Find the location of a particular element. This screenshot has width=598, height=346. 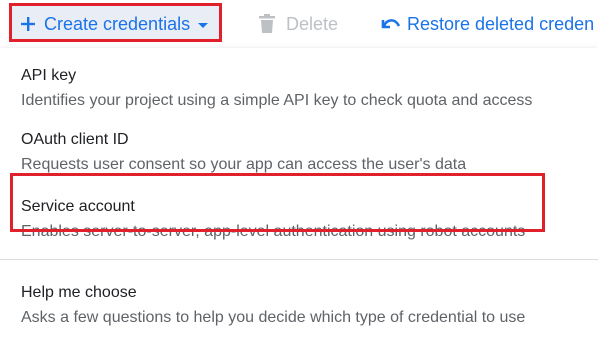

menu-item-title: OAuth client ID is located at coordinates (75, 139).